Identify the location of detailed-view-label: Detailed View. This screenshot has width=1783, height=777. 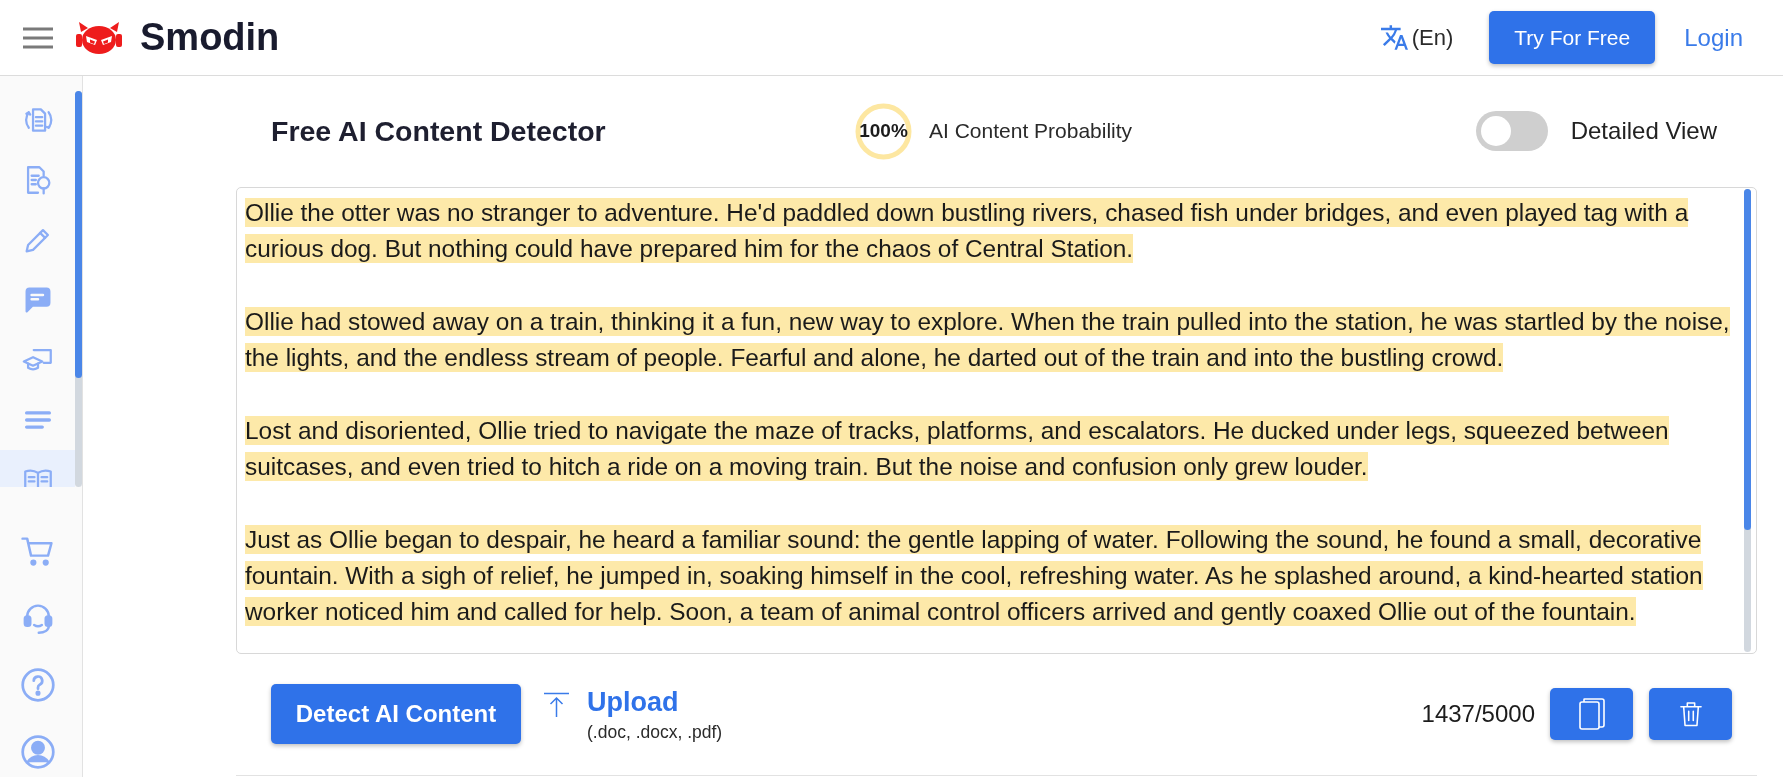
(1643, 131).